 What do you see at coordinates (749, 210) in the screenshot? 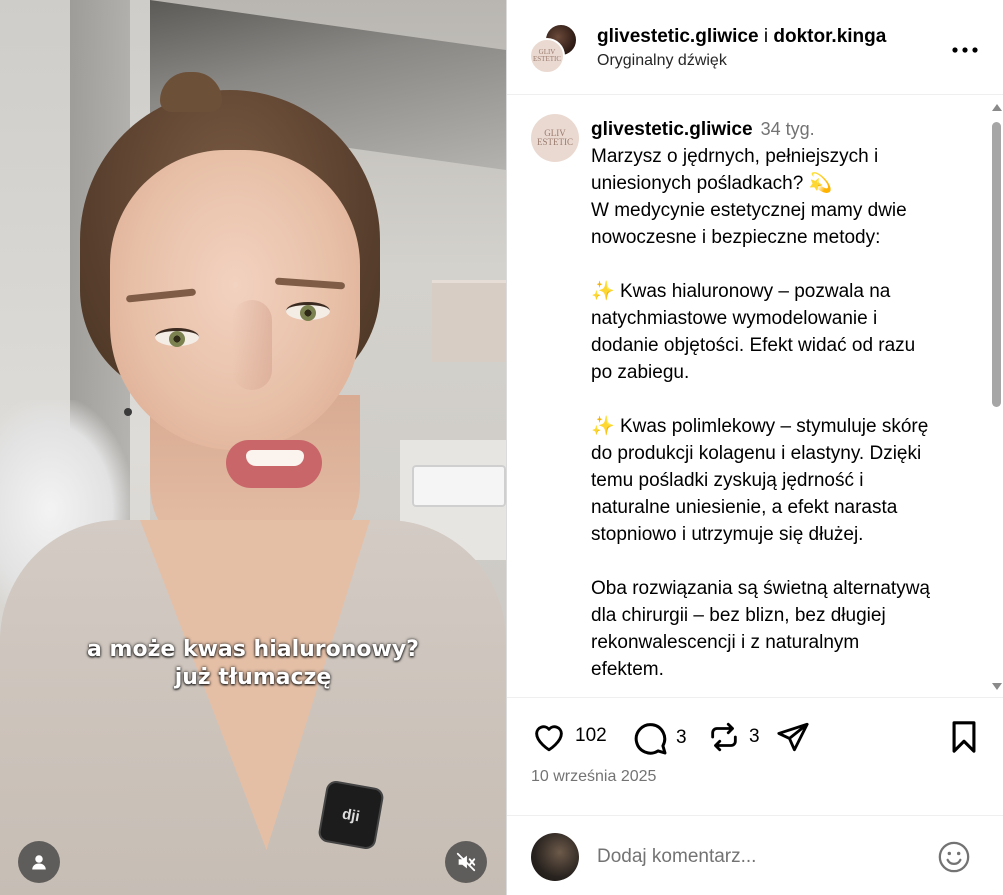
I see `caption-line: W medycynie estetycznej mamy dwie` at bounding box center [749, 210].